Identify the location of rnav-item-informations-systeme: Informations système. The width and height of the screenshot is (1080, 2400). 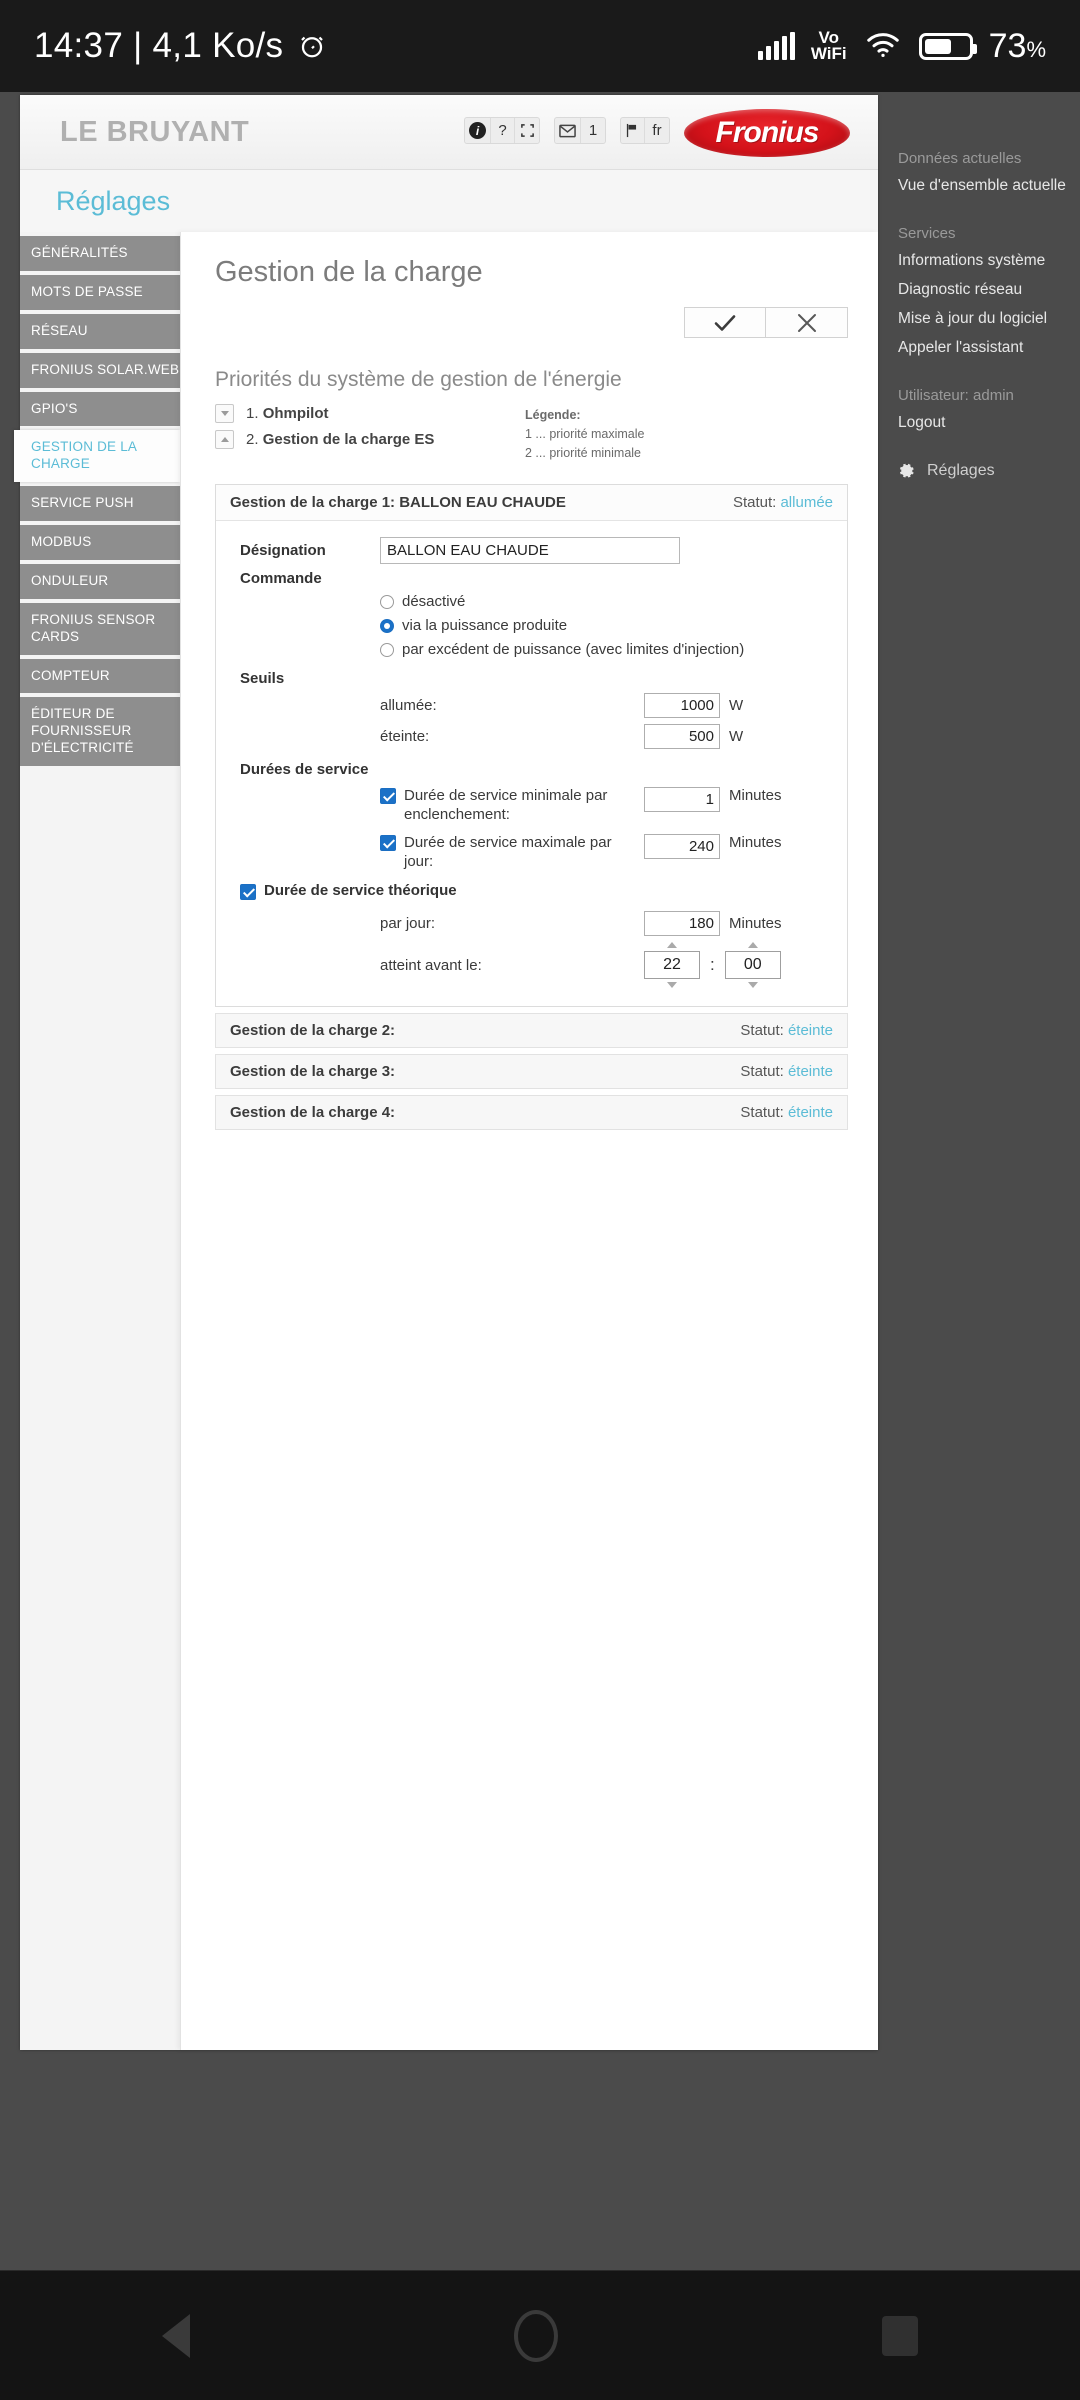
(989, 261).